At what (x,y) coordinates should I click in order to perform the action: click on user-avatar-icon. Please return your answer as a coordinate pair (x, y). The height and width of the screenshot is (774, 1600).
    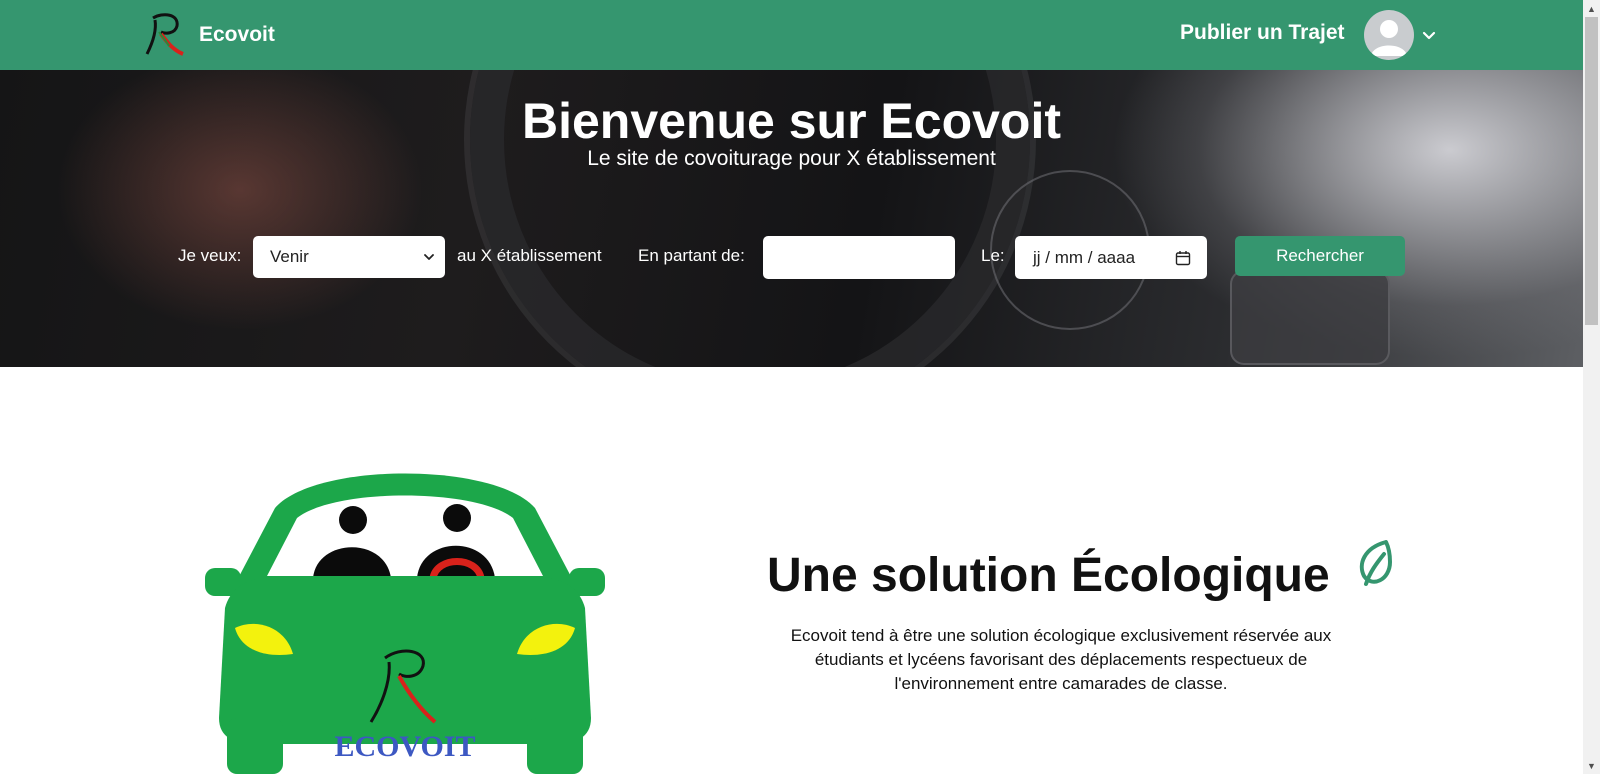
    Looking at the image, I should click on (1389, 35).